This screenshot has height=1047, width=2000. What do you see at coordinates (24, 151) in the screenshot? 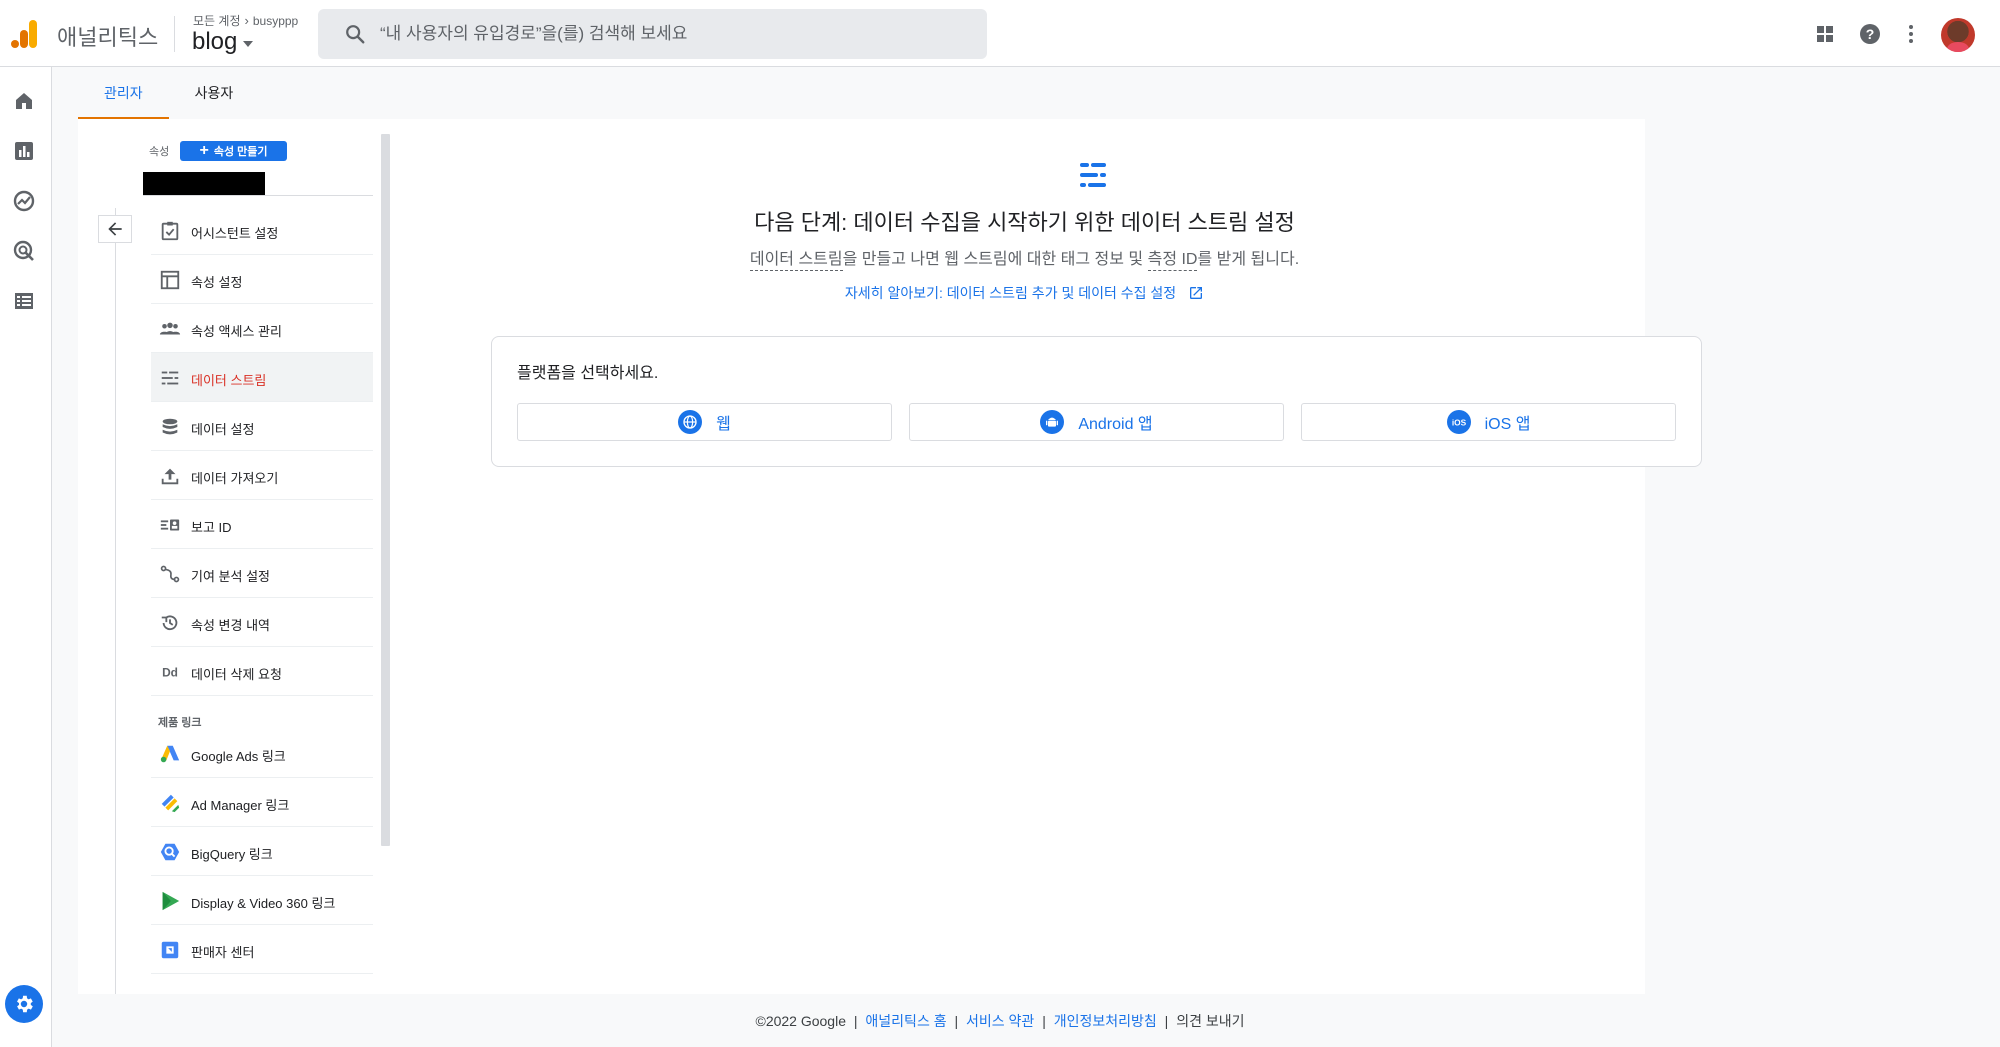
I see `reports-icon` at bounding box center [24, 151].